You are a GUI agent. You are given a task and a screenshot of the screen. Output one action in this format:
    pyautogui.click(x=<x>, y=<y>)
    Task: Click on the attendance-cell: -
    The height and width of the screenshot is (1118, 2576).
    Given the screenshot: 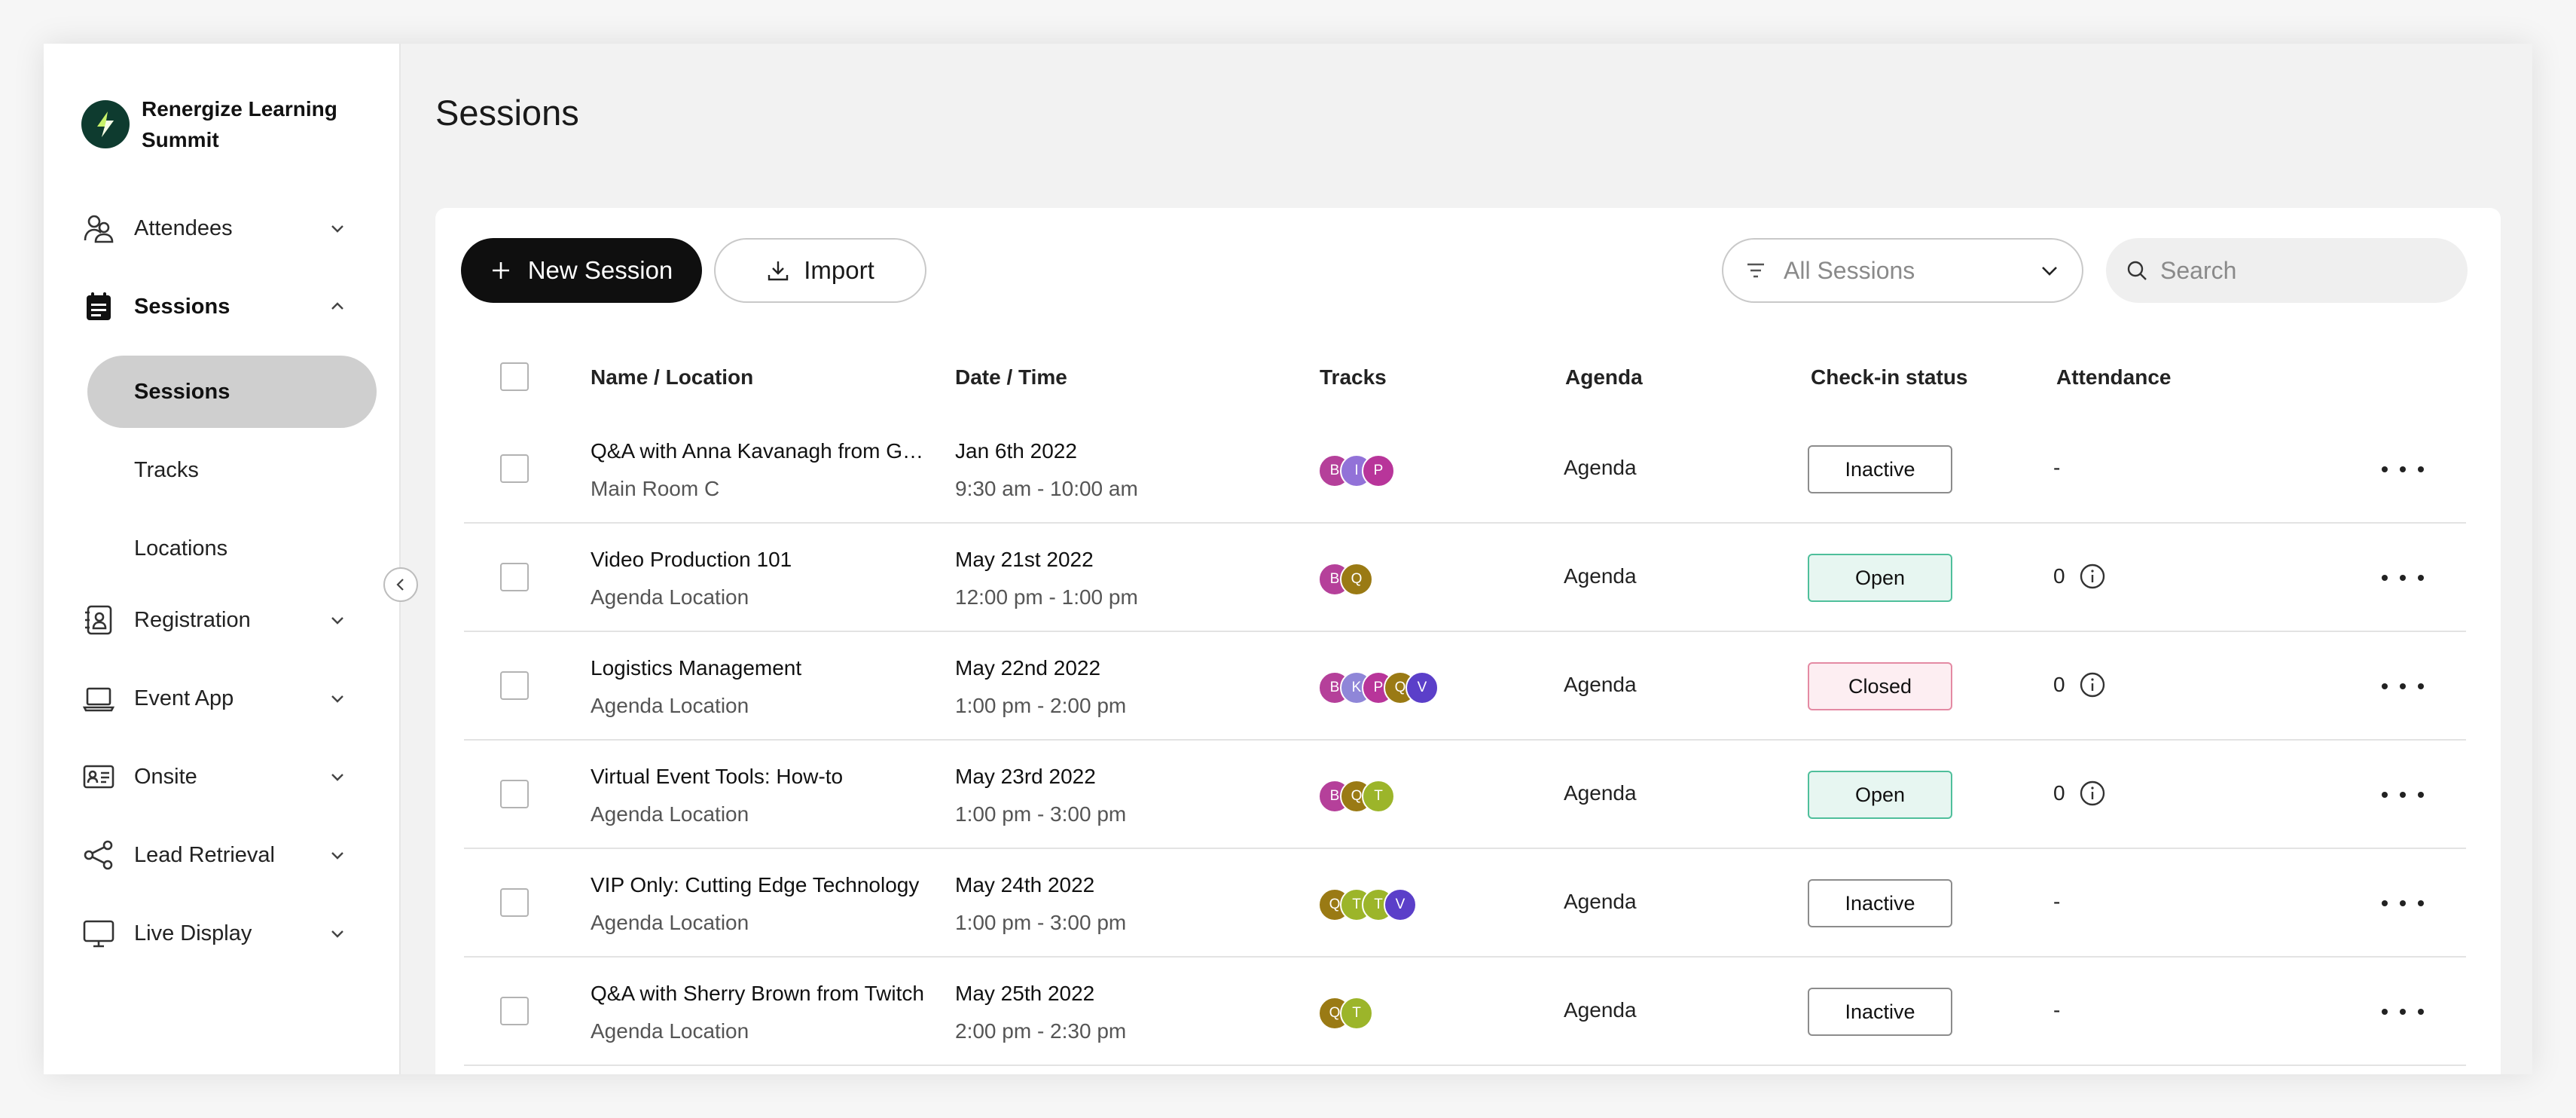 What is the action you would take?
    pyautogui.click(x=2057, y=902)
    